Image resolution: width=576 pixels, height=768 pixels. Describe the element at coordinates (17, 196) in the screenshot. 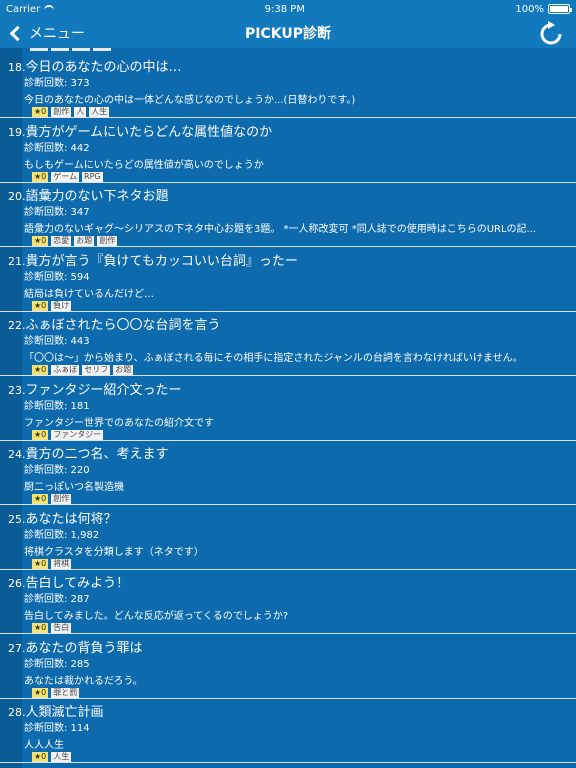

I see `item-number: 20.` at that location.